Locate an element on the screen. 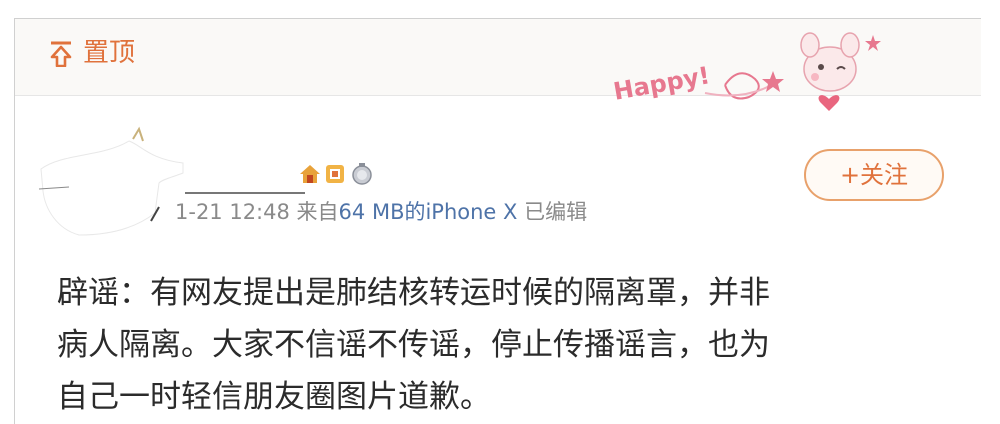  avatar is located at coordinates (115, 183).